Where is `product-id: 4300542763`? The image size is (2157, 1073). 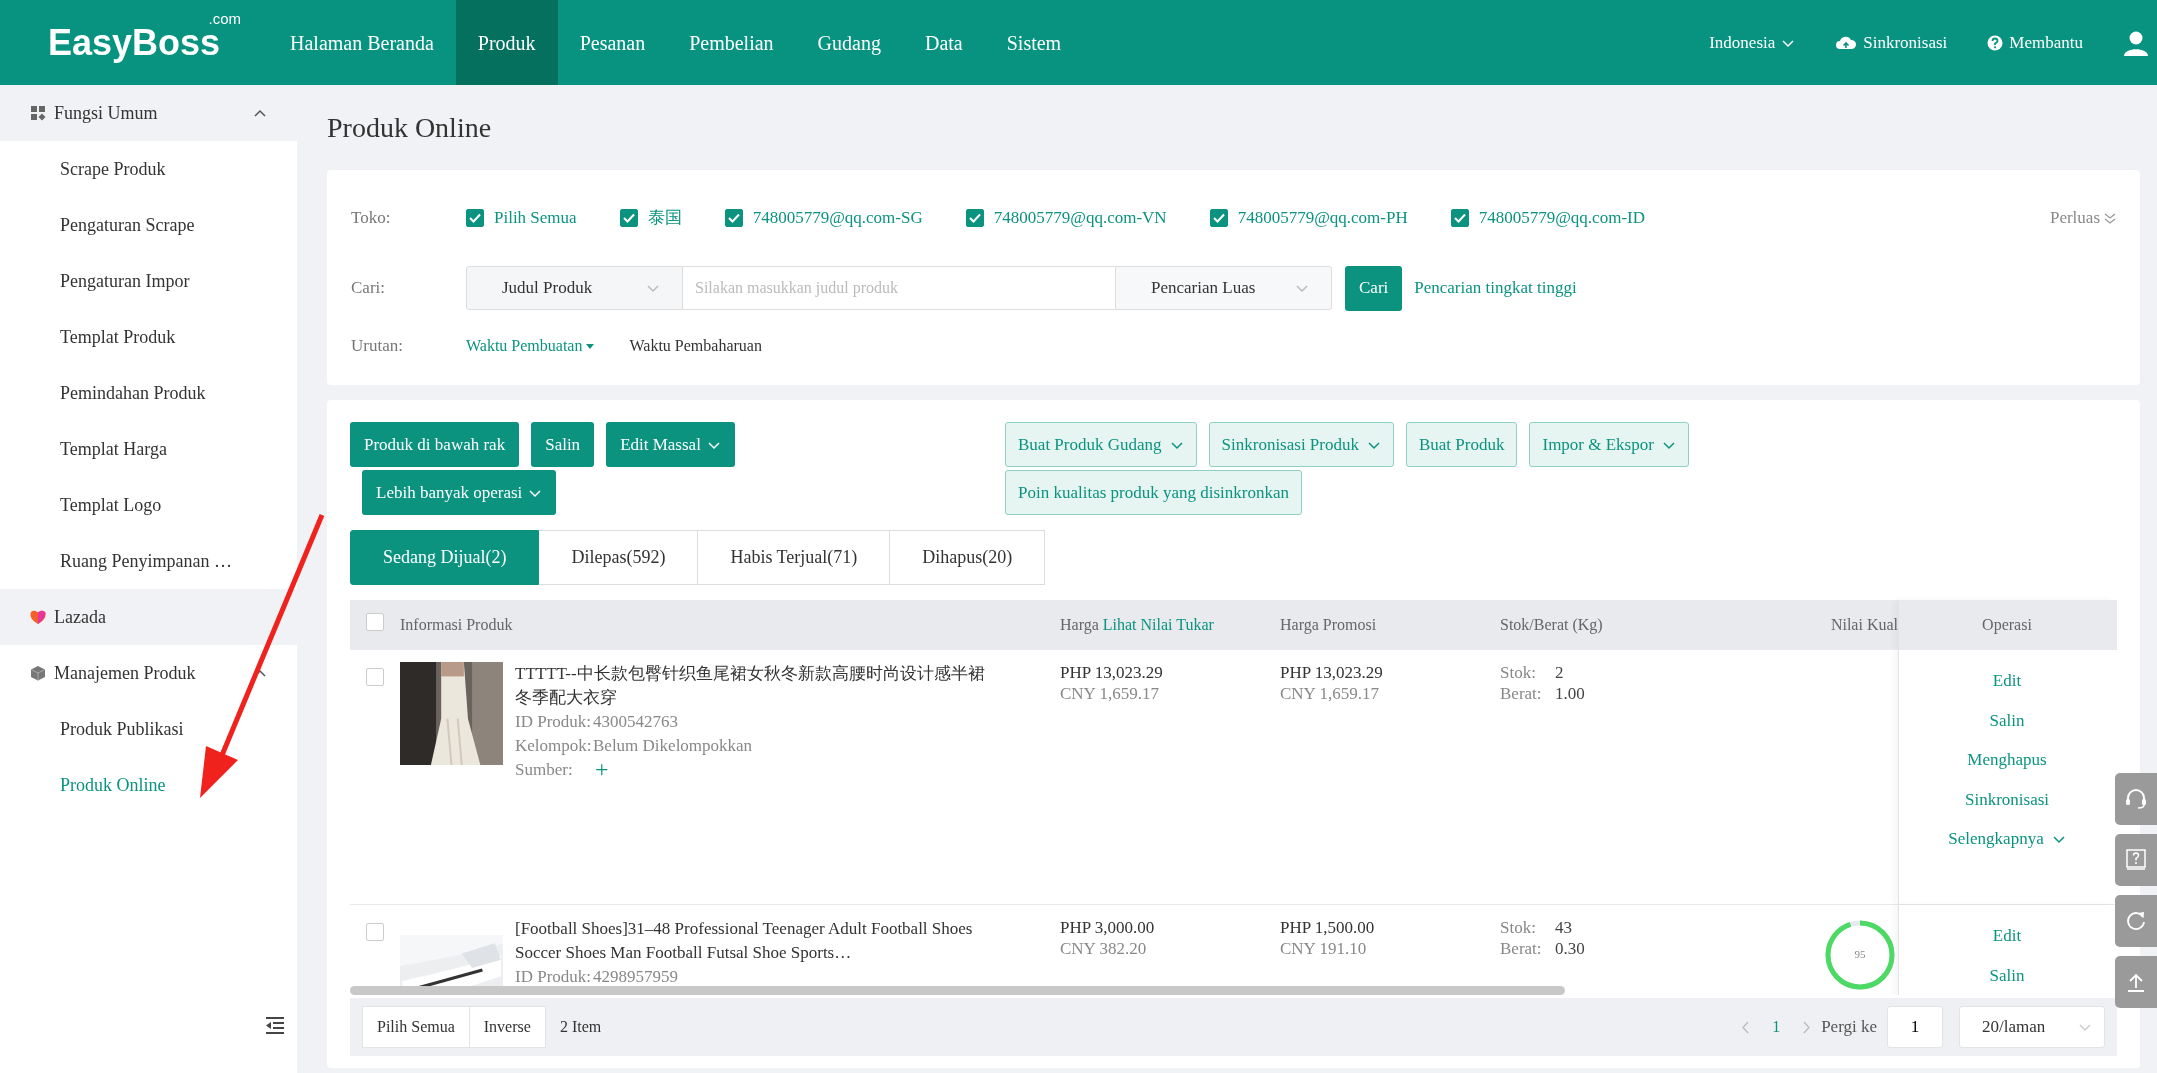
product-id: 4300542763 is located at coordinates (635, 722).